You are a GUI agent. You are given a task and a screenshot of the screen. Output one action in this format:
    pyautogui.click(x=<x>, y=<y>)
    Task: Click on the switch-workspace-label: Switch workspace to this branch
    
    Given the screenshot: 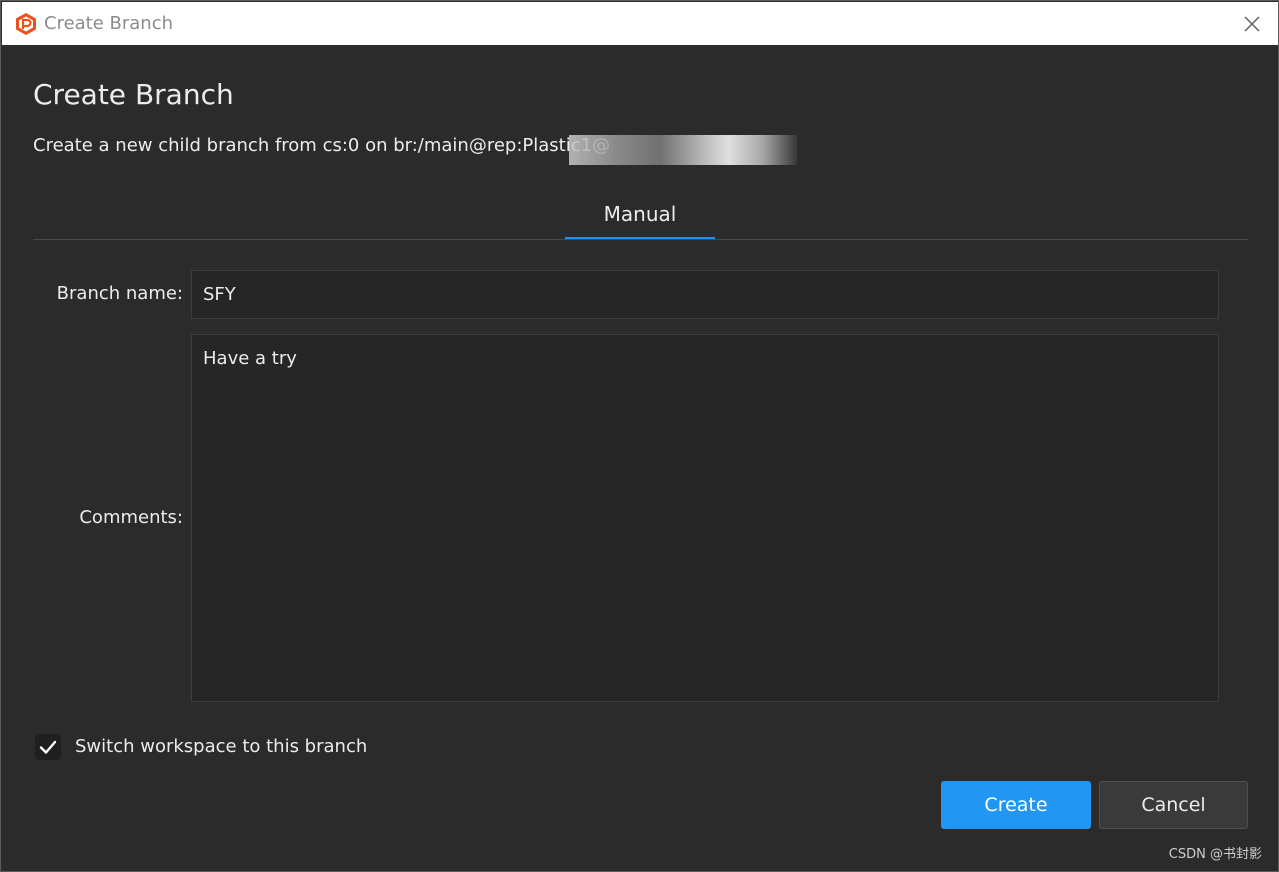 What is the action you would take?
    pyautogui.click(x=221, y=747)
    